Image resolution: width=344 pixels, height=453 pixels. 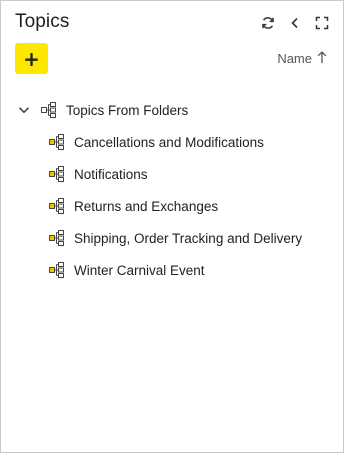 I want to click on tree-item: Returns and Exchanges, so click(x=172, y=206).